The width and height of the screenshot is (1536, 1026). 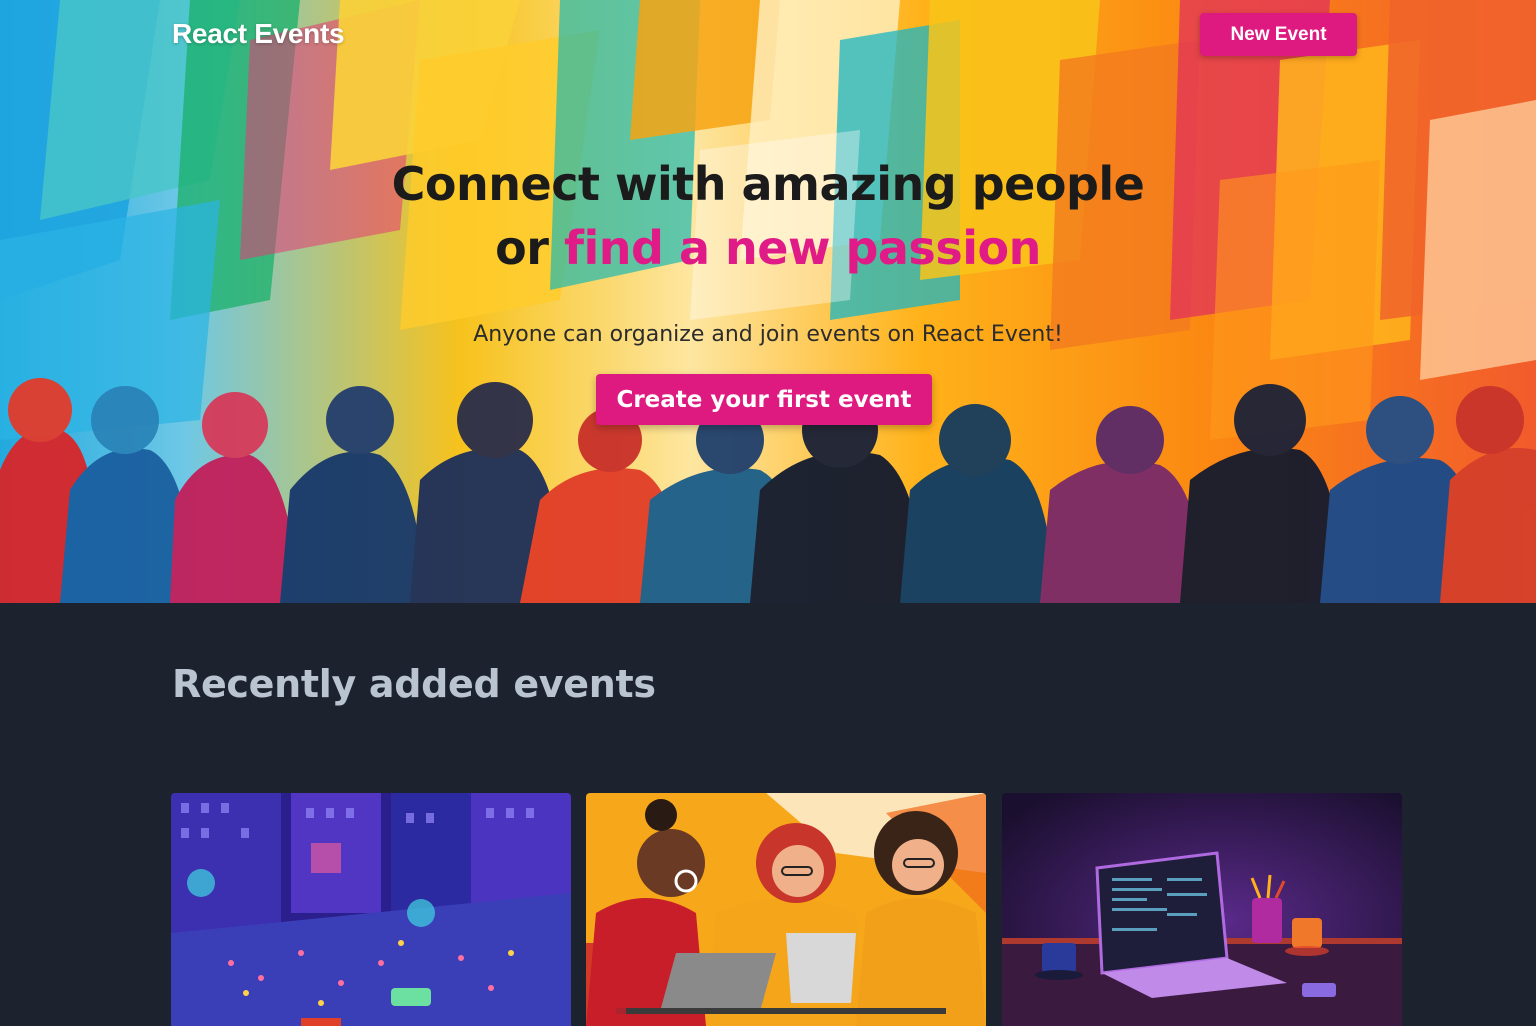 I want to click on night-city-crowd-image, so click(x=371, y=909).